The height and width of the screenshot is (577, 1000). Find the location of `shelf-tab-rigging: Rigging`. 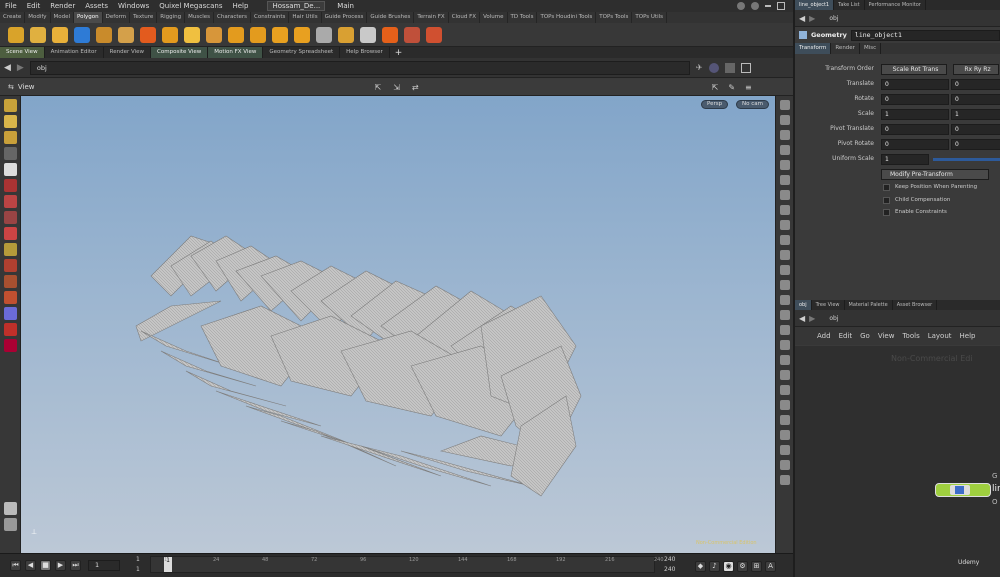

shelf-tab-rigging: Rigging is located at coordinates (171, 17).